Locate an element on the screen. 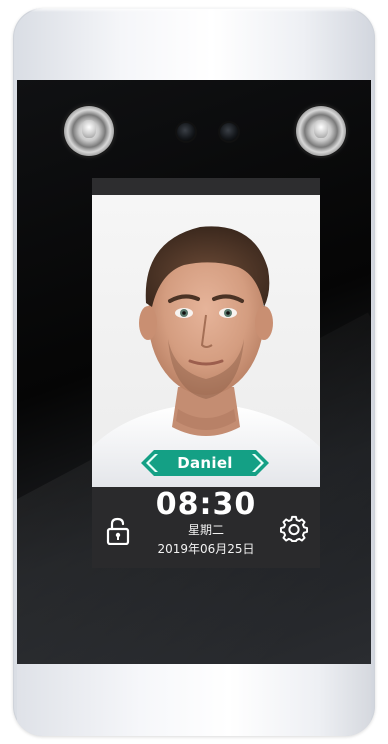 The image size is (388, 744). clock-time: 08:30 is located at coordinates (206, 504).